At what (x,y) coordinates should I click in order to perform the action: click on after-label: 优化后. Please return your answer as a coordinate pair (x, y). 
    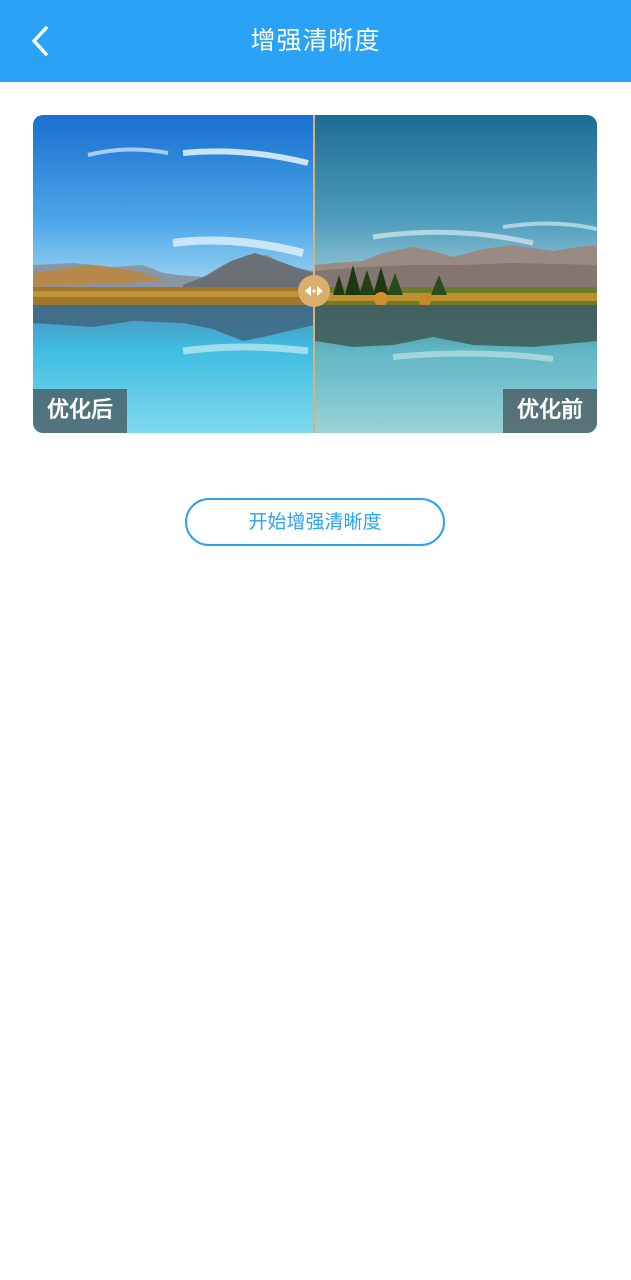
    Looking at the image, I should click on (80, 411).